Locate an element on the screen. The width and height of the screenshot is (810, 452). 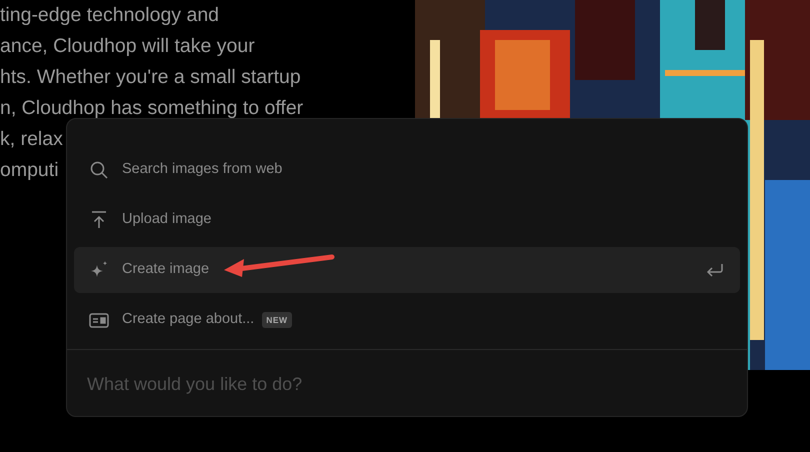
paragraph-line: n, Cloudhop has something to offer is located at coordinates (152, 108).